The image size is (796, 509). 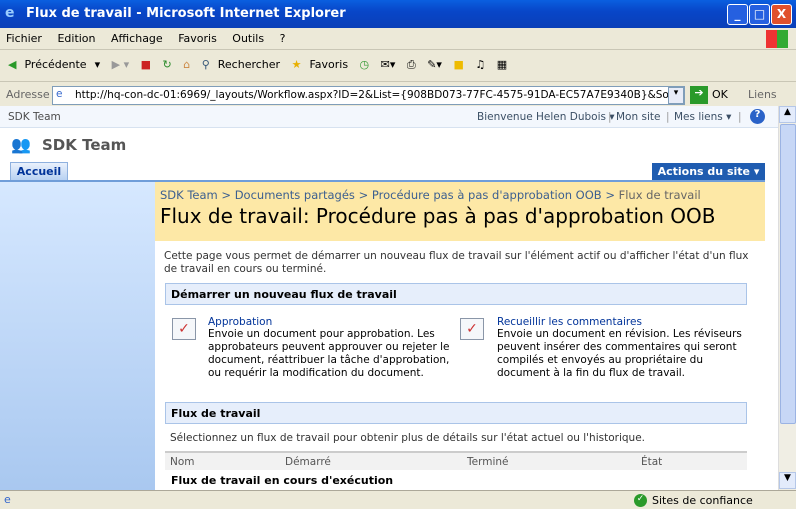 I want to click on tab-accueil: Accueil, so click(x=39, y=171).